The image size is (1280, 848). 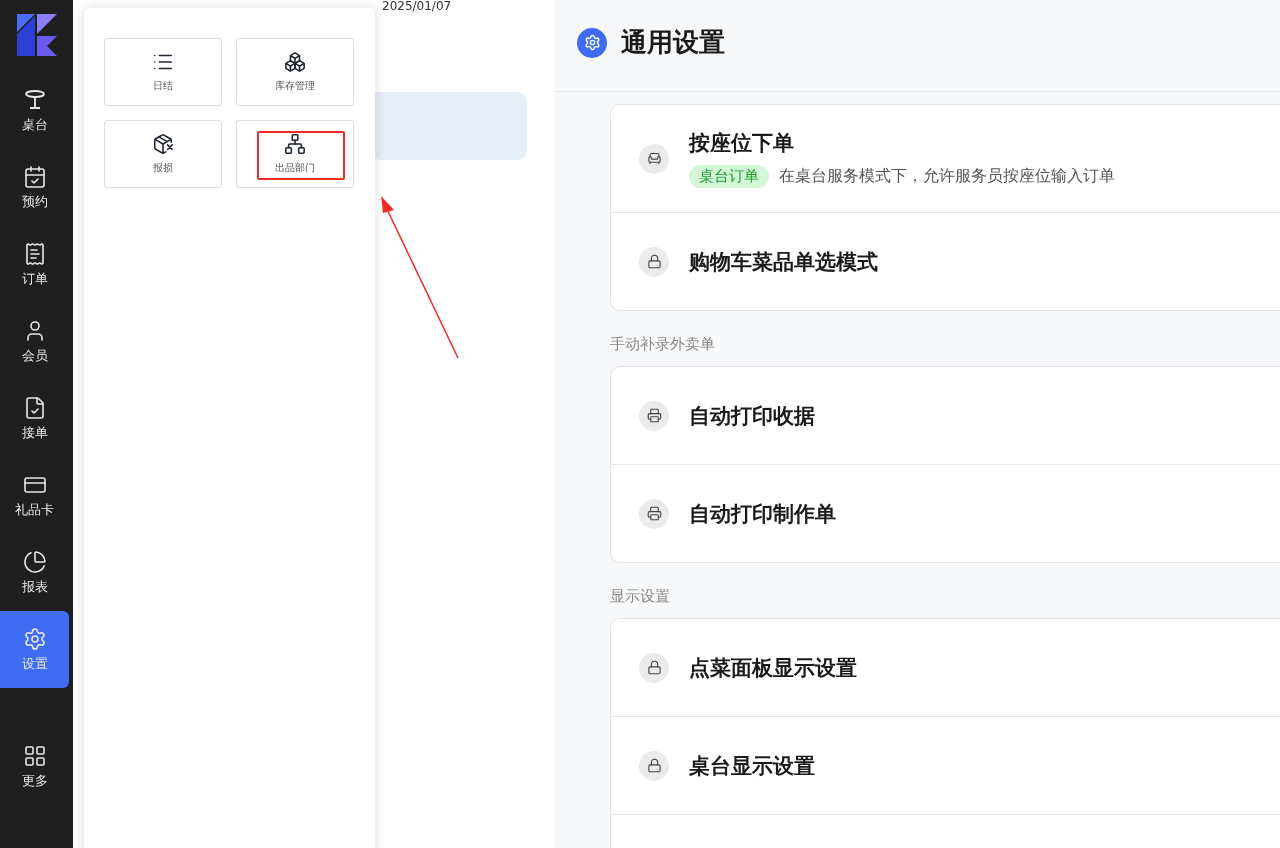 I want to click on setting-title: 桌台显示设置, so click(x=752, y=766).